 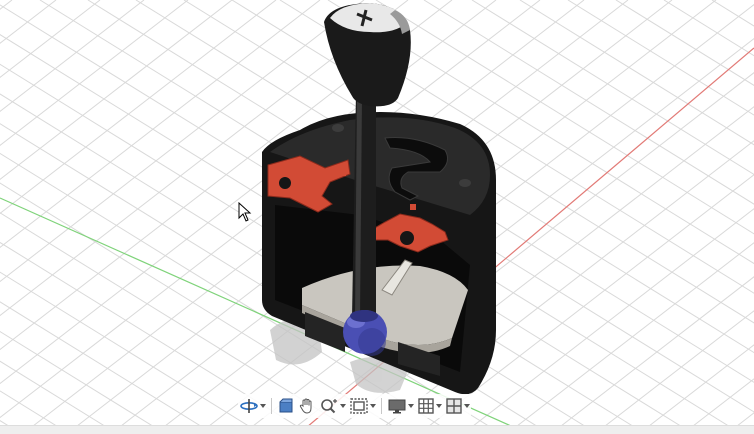 I want to click on grid-settings-icon, so click(x=426, y=406).